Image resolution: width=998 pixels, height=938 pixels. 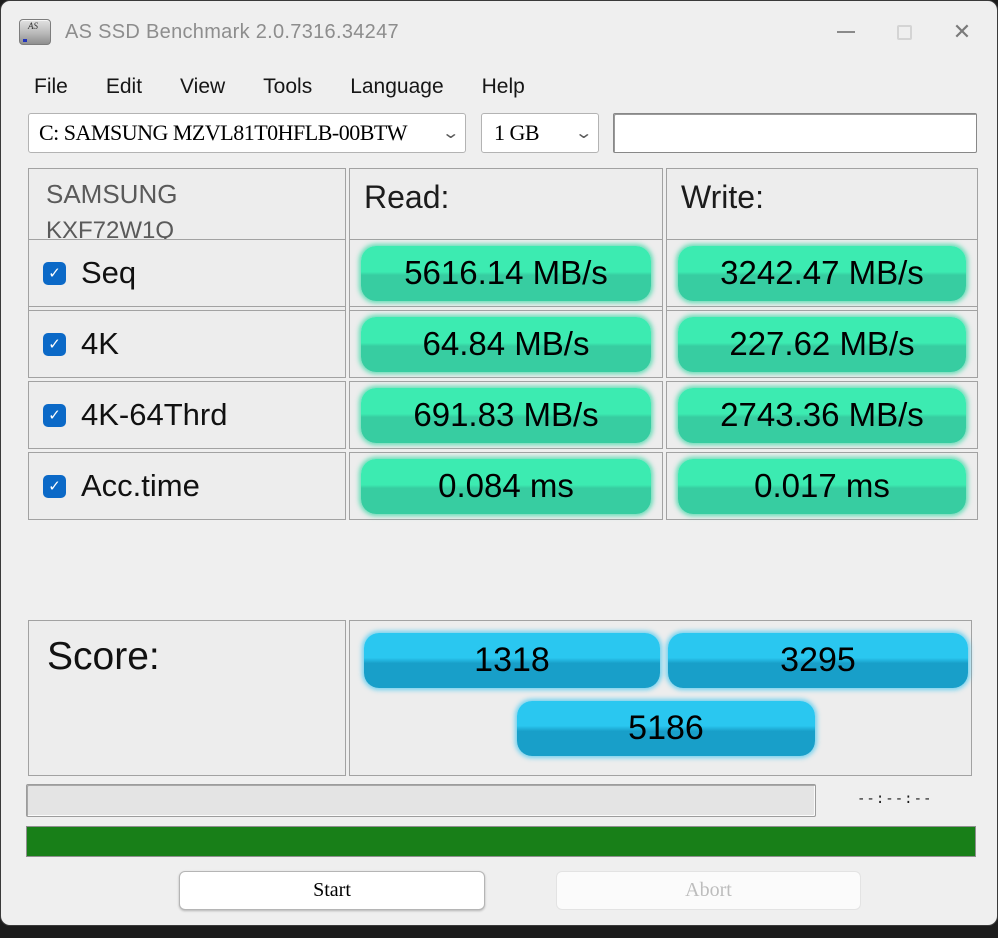 What do you see at coordinates (51, 87) in the screenshot?
I see `menu-file: File` at bounding box center [51, 87].